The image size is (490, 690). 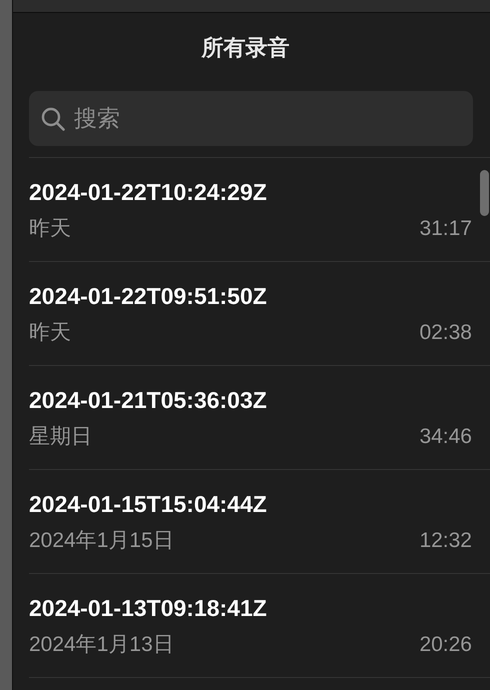 What do you see at coordinates (148, 192) in the screenshot?
I see `recording-name: 2024-01-22T10:24:29Z` at bounding box center [148, 192].